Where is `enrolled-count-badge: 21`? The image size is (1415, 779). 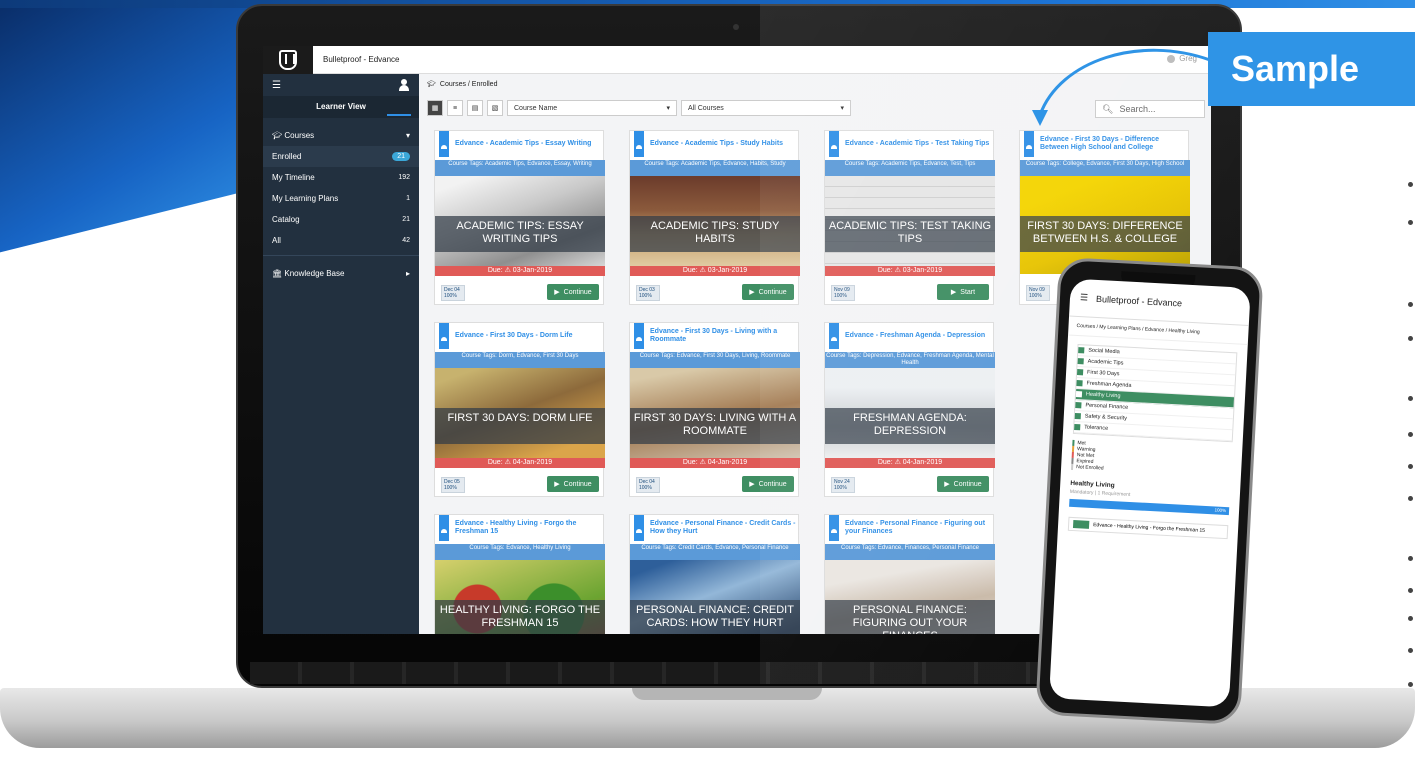 enrolled-count-badge: 21 is located at coordinates (401, 156).